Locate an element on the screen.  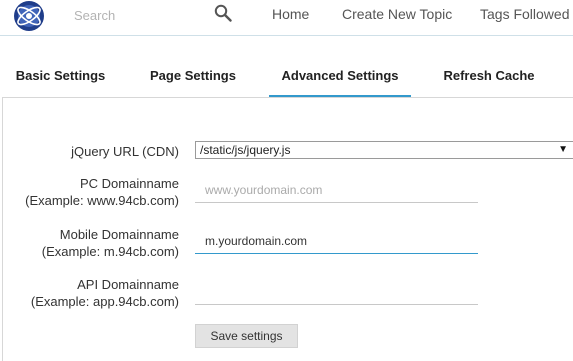
mobile-domain-label: Mobile Domainname (Example: m.94cb.com) is located at coordinates (110, 243).